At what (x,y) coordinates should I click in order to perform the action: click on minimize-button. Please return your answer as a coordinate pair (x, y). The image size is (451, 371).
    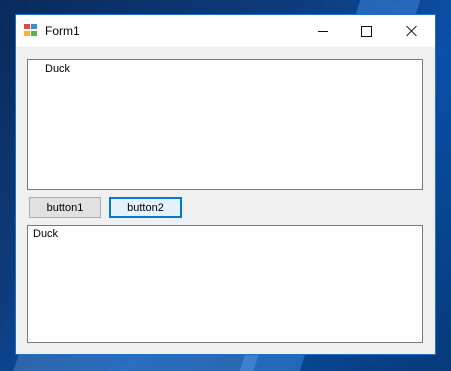
    Looking at the image, I should click on (322, 31).